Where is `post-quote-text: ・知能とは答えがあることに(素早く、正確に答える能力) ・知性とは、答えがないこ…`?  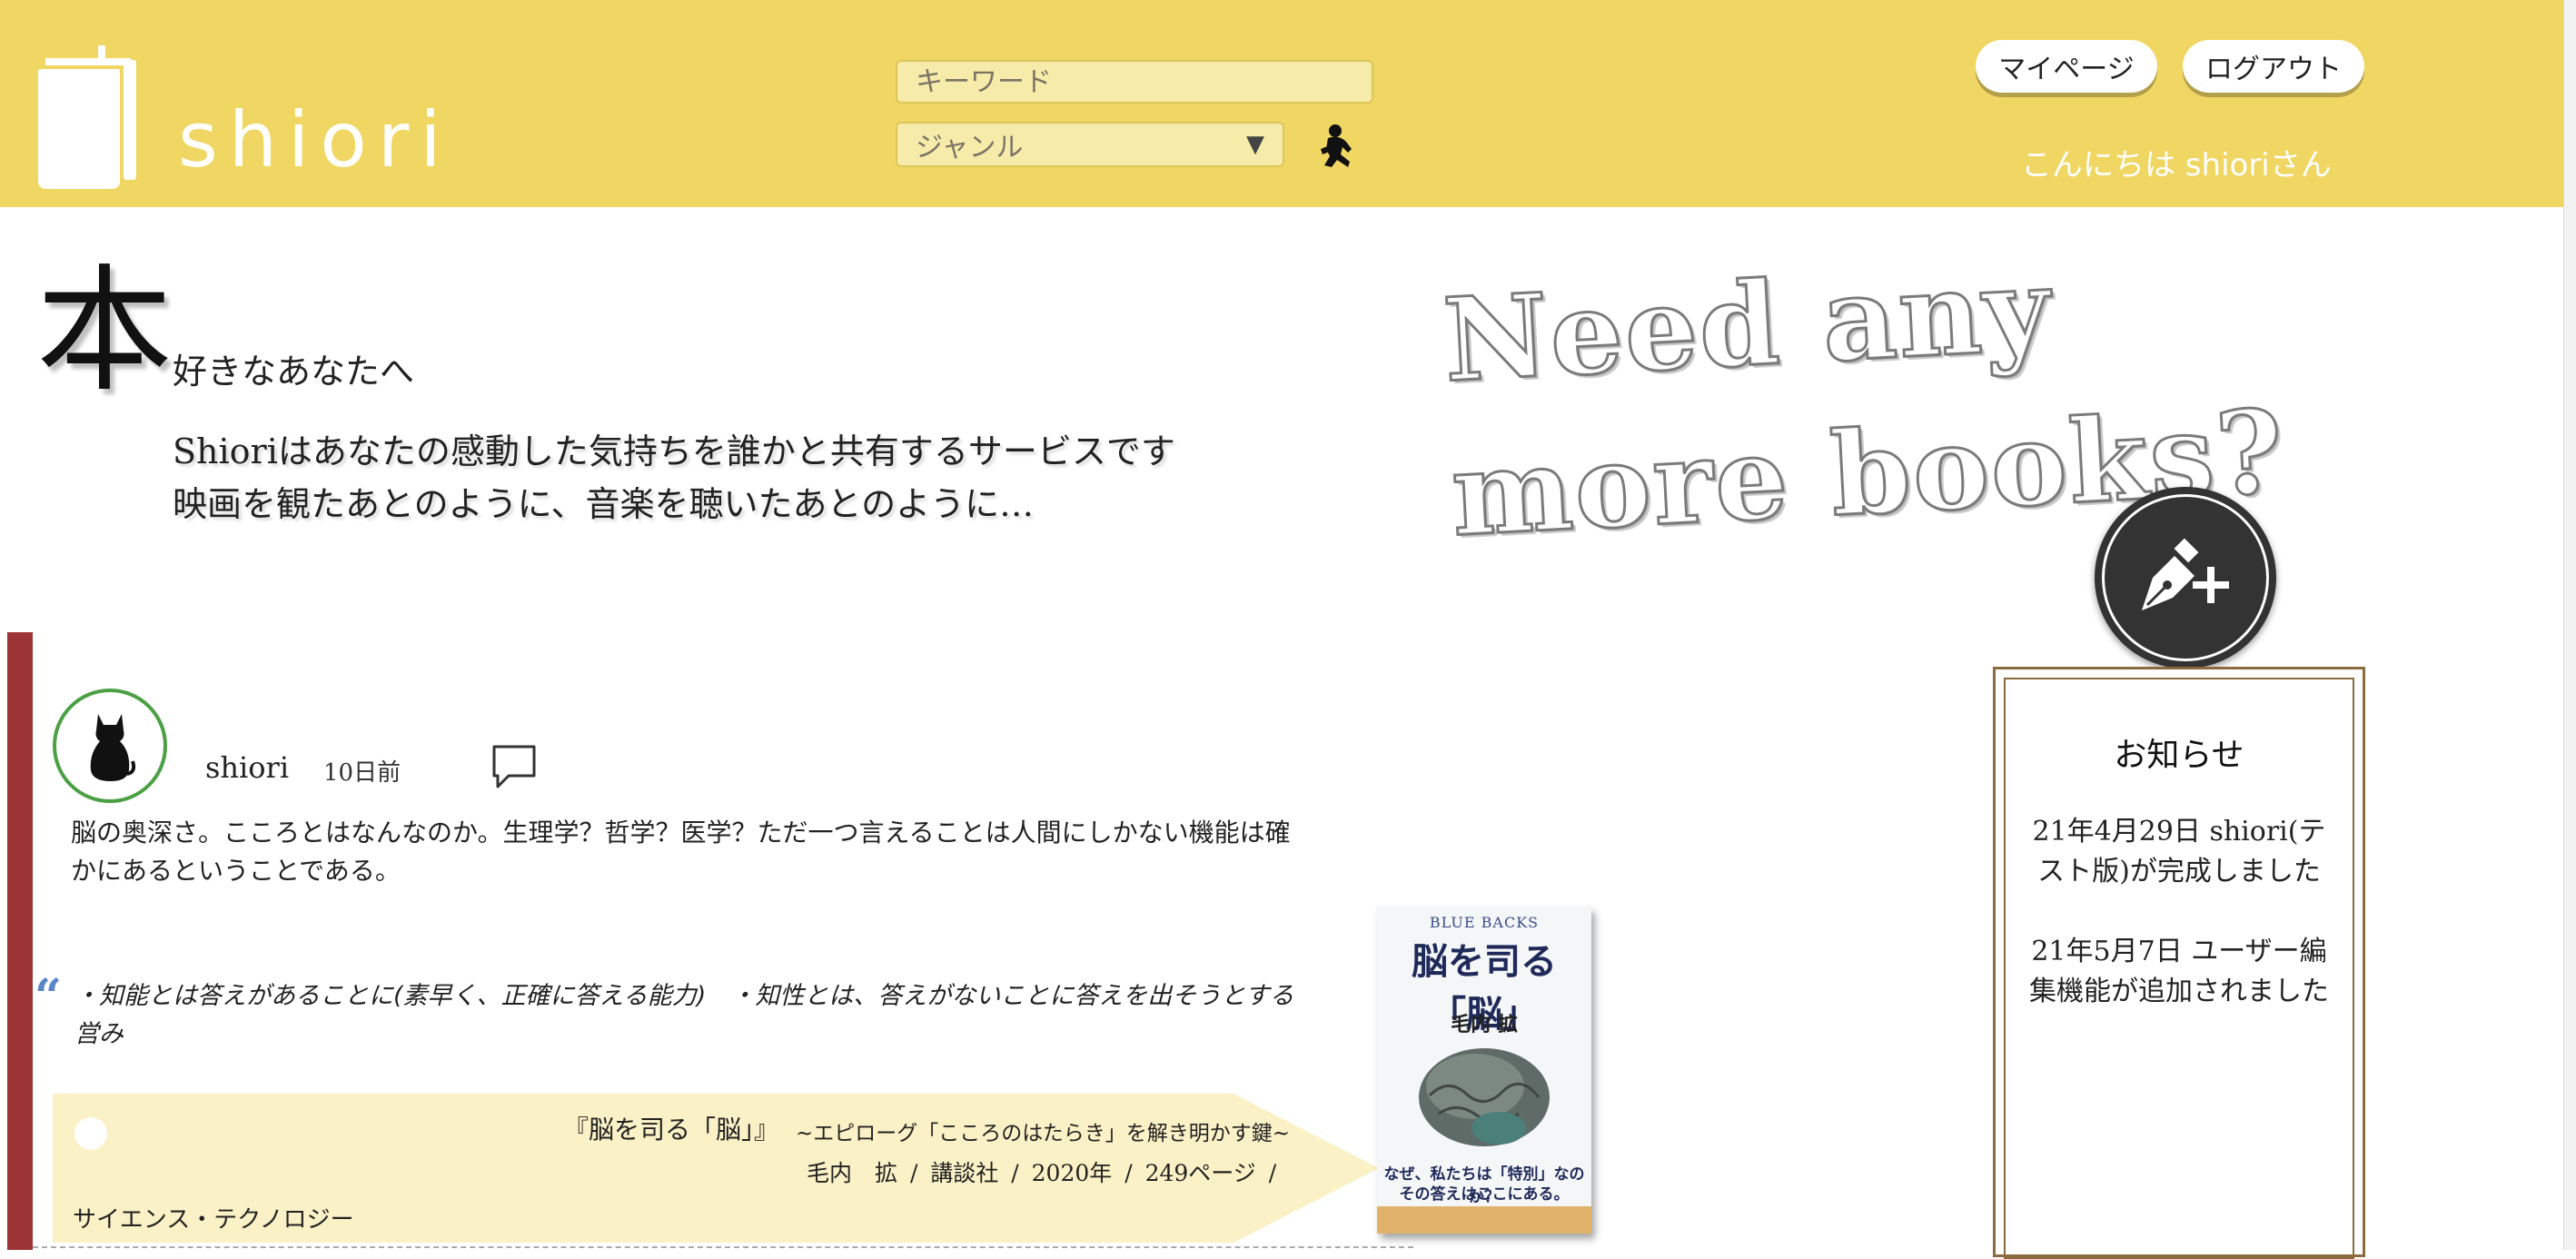
post-quote-text: ・知能とは答えがあることに(素早く、正確に答える能力) ・知性とは、答えがないこ… is located at coordinates (684, 1015).